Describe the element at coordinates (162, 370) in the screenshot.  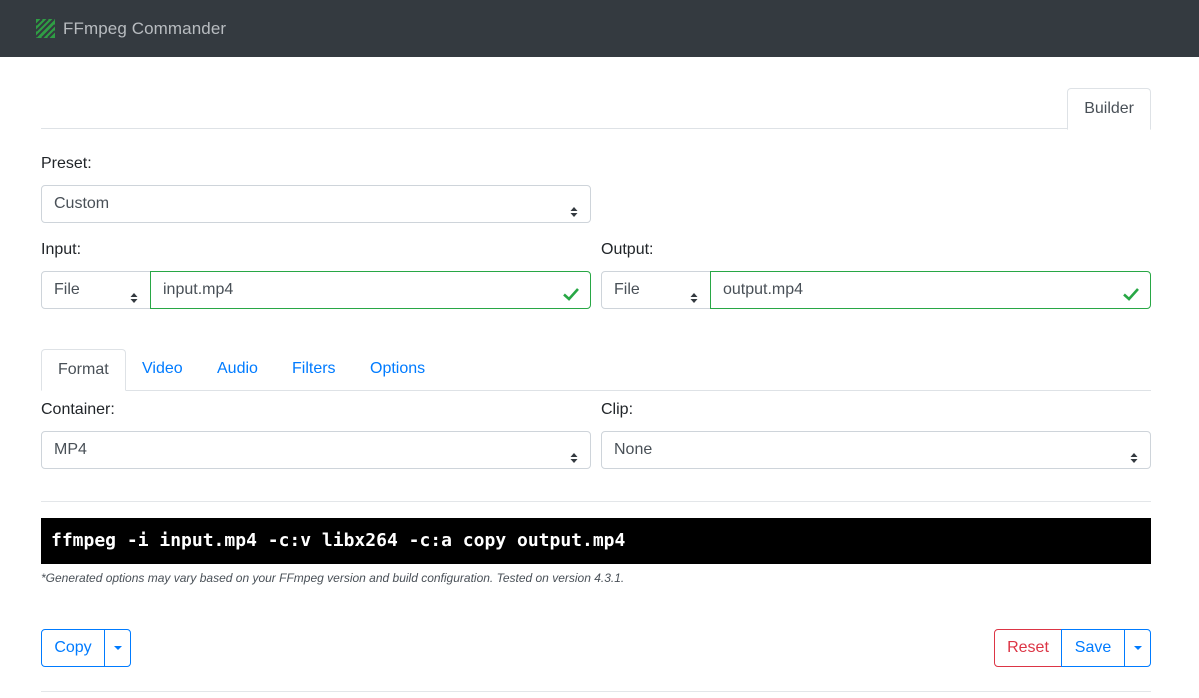
I see `tab-video: Video` at that location.